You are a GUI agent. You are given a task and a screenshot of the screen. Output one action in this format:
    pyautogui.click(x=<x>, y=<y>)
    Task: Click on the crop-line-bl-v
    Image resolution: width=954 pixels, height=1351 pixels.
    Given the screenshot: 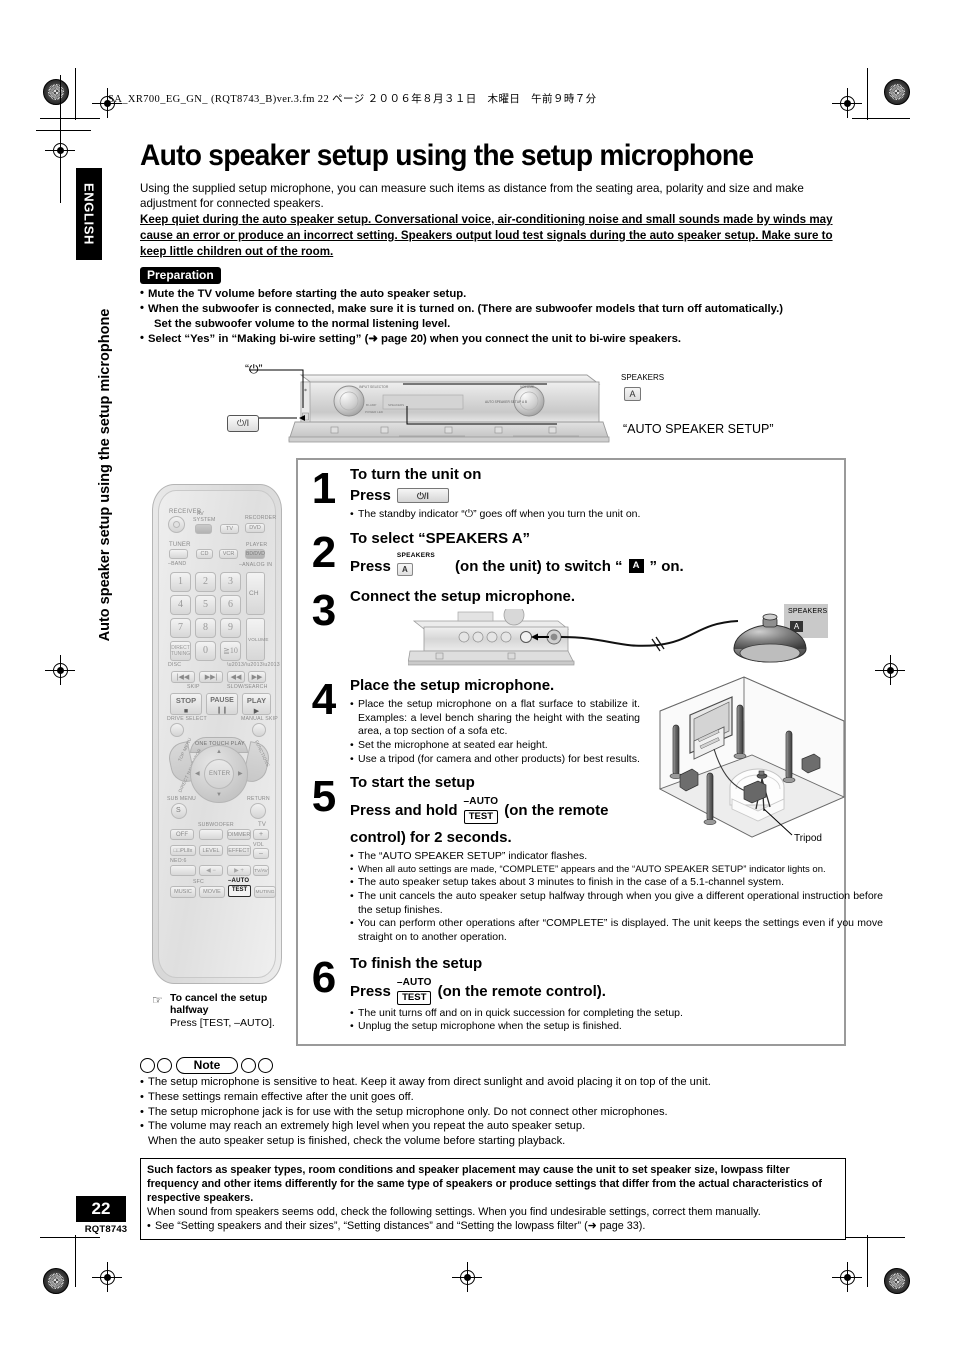 What is the action you would take?
    pyautogui.click(x=75, y=1261)
    